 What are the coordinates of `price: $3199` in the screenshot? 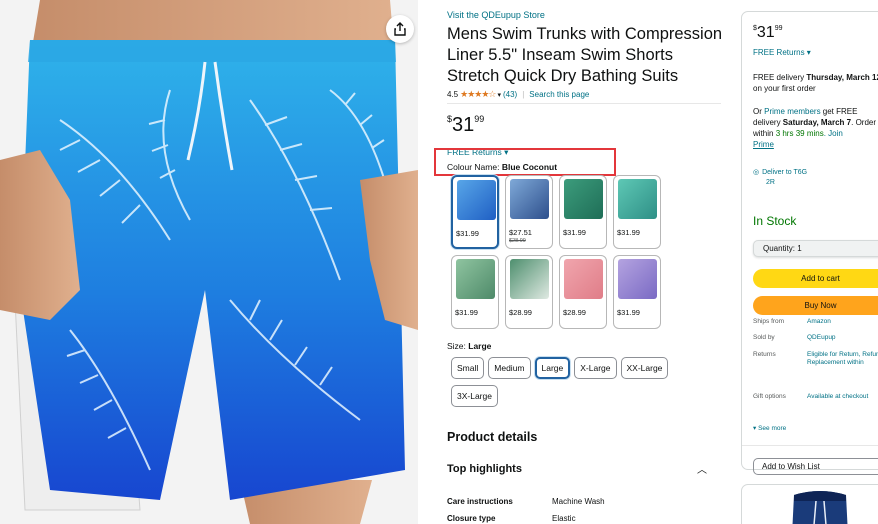 It's located at (466, 125).